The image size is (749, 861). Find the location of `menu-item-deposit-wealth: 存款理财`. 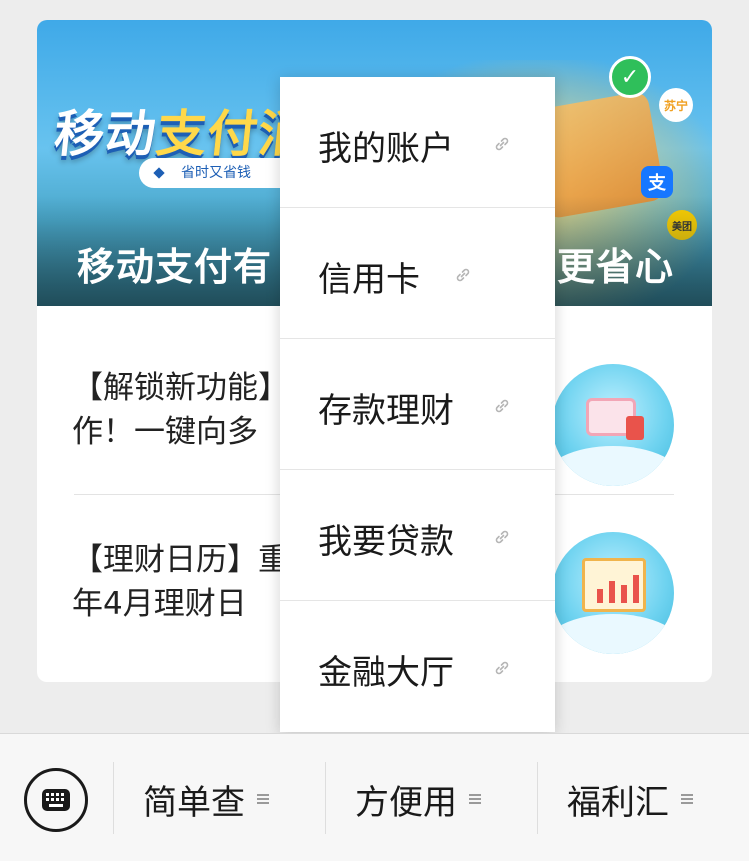

menu-item-deposit-wealth: 存款理财 is located at coordinates (417, 404).